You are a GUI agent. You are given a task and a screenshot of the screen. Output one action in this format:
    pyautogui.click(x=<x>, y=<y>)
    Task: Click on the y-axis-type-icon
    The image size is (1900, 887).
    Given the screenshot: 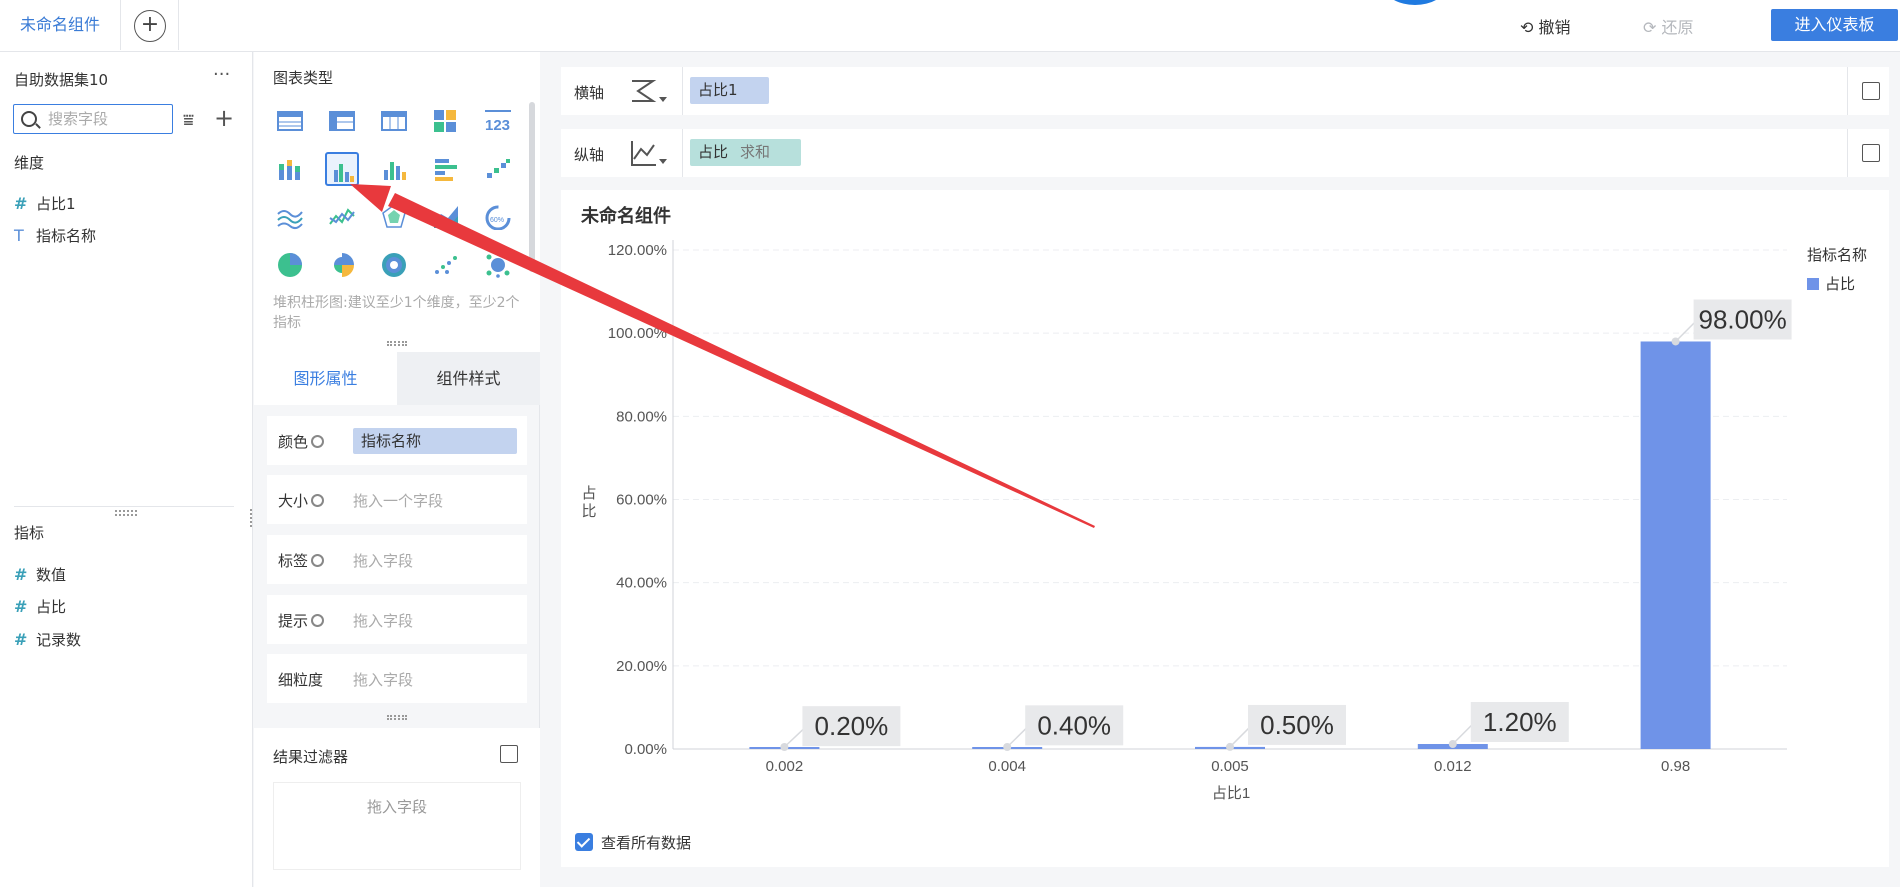 What is the action you would take?
    pyautogui.click(x=651, y=156)
    